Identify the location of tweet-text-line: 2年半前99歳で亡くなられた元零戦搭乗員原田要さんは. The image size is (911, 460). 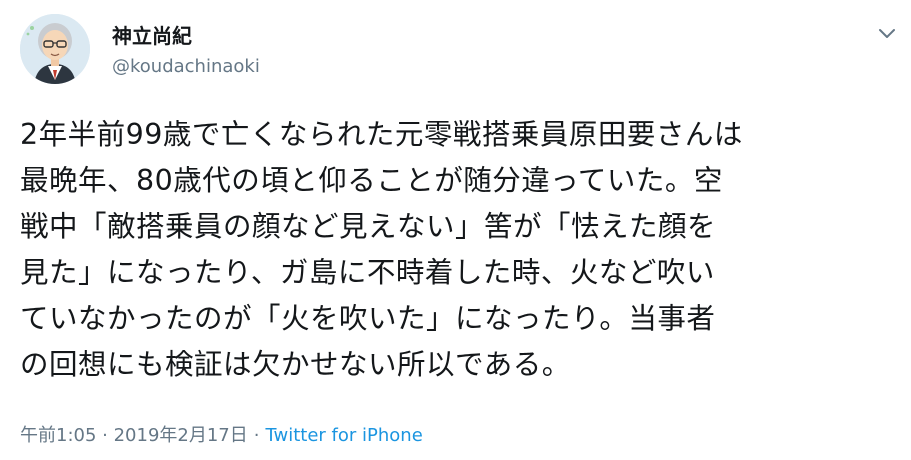
(381, 134).